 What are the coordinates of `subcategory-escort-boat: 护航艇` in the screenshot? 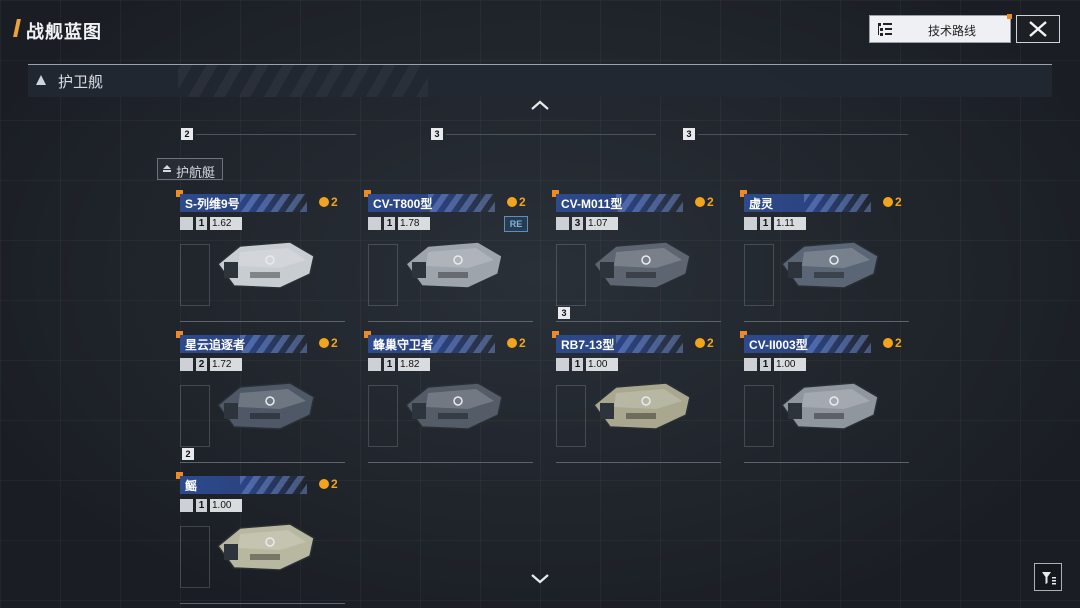 It's located at (190, 169).